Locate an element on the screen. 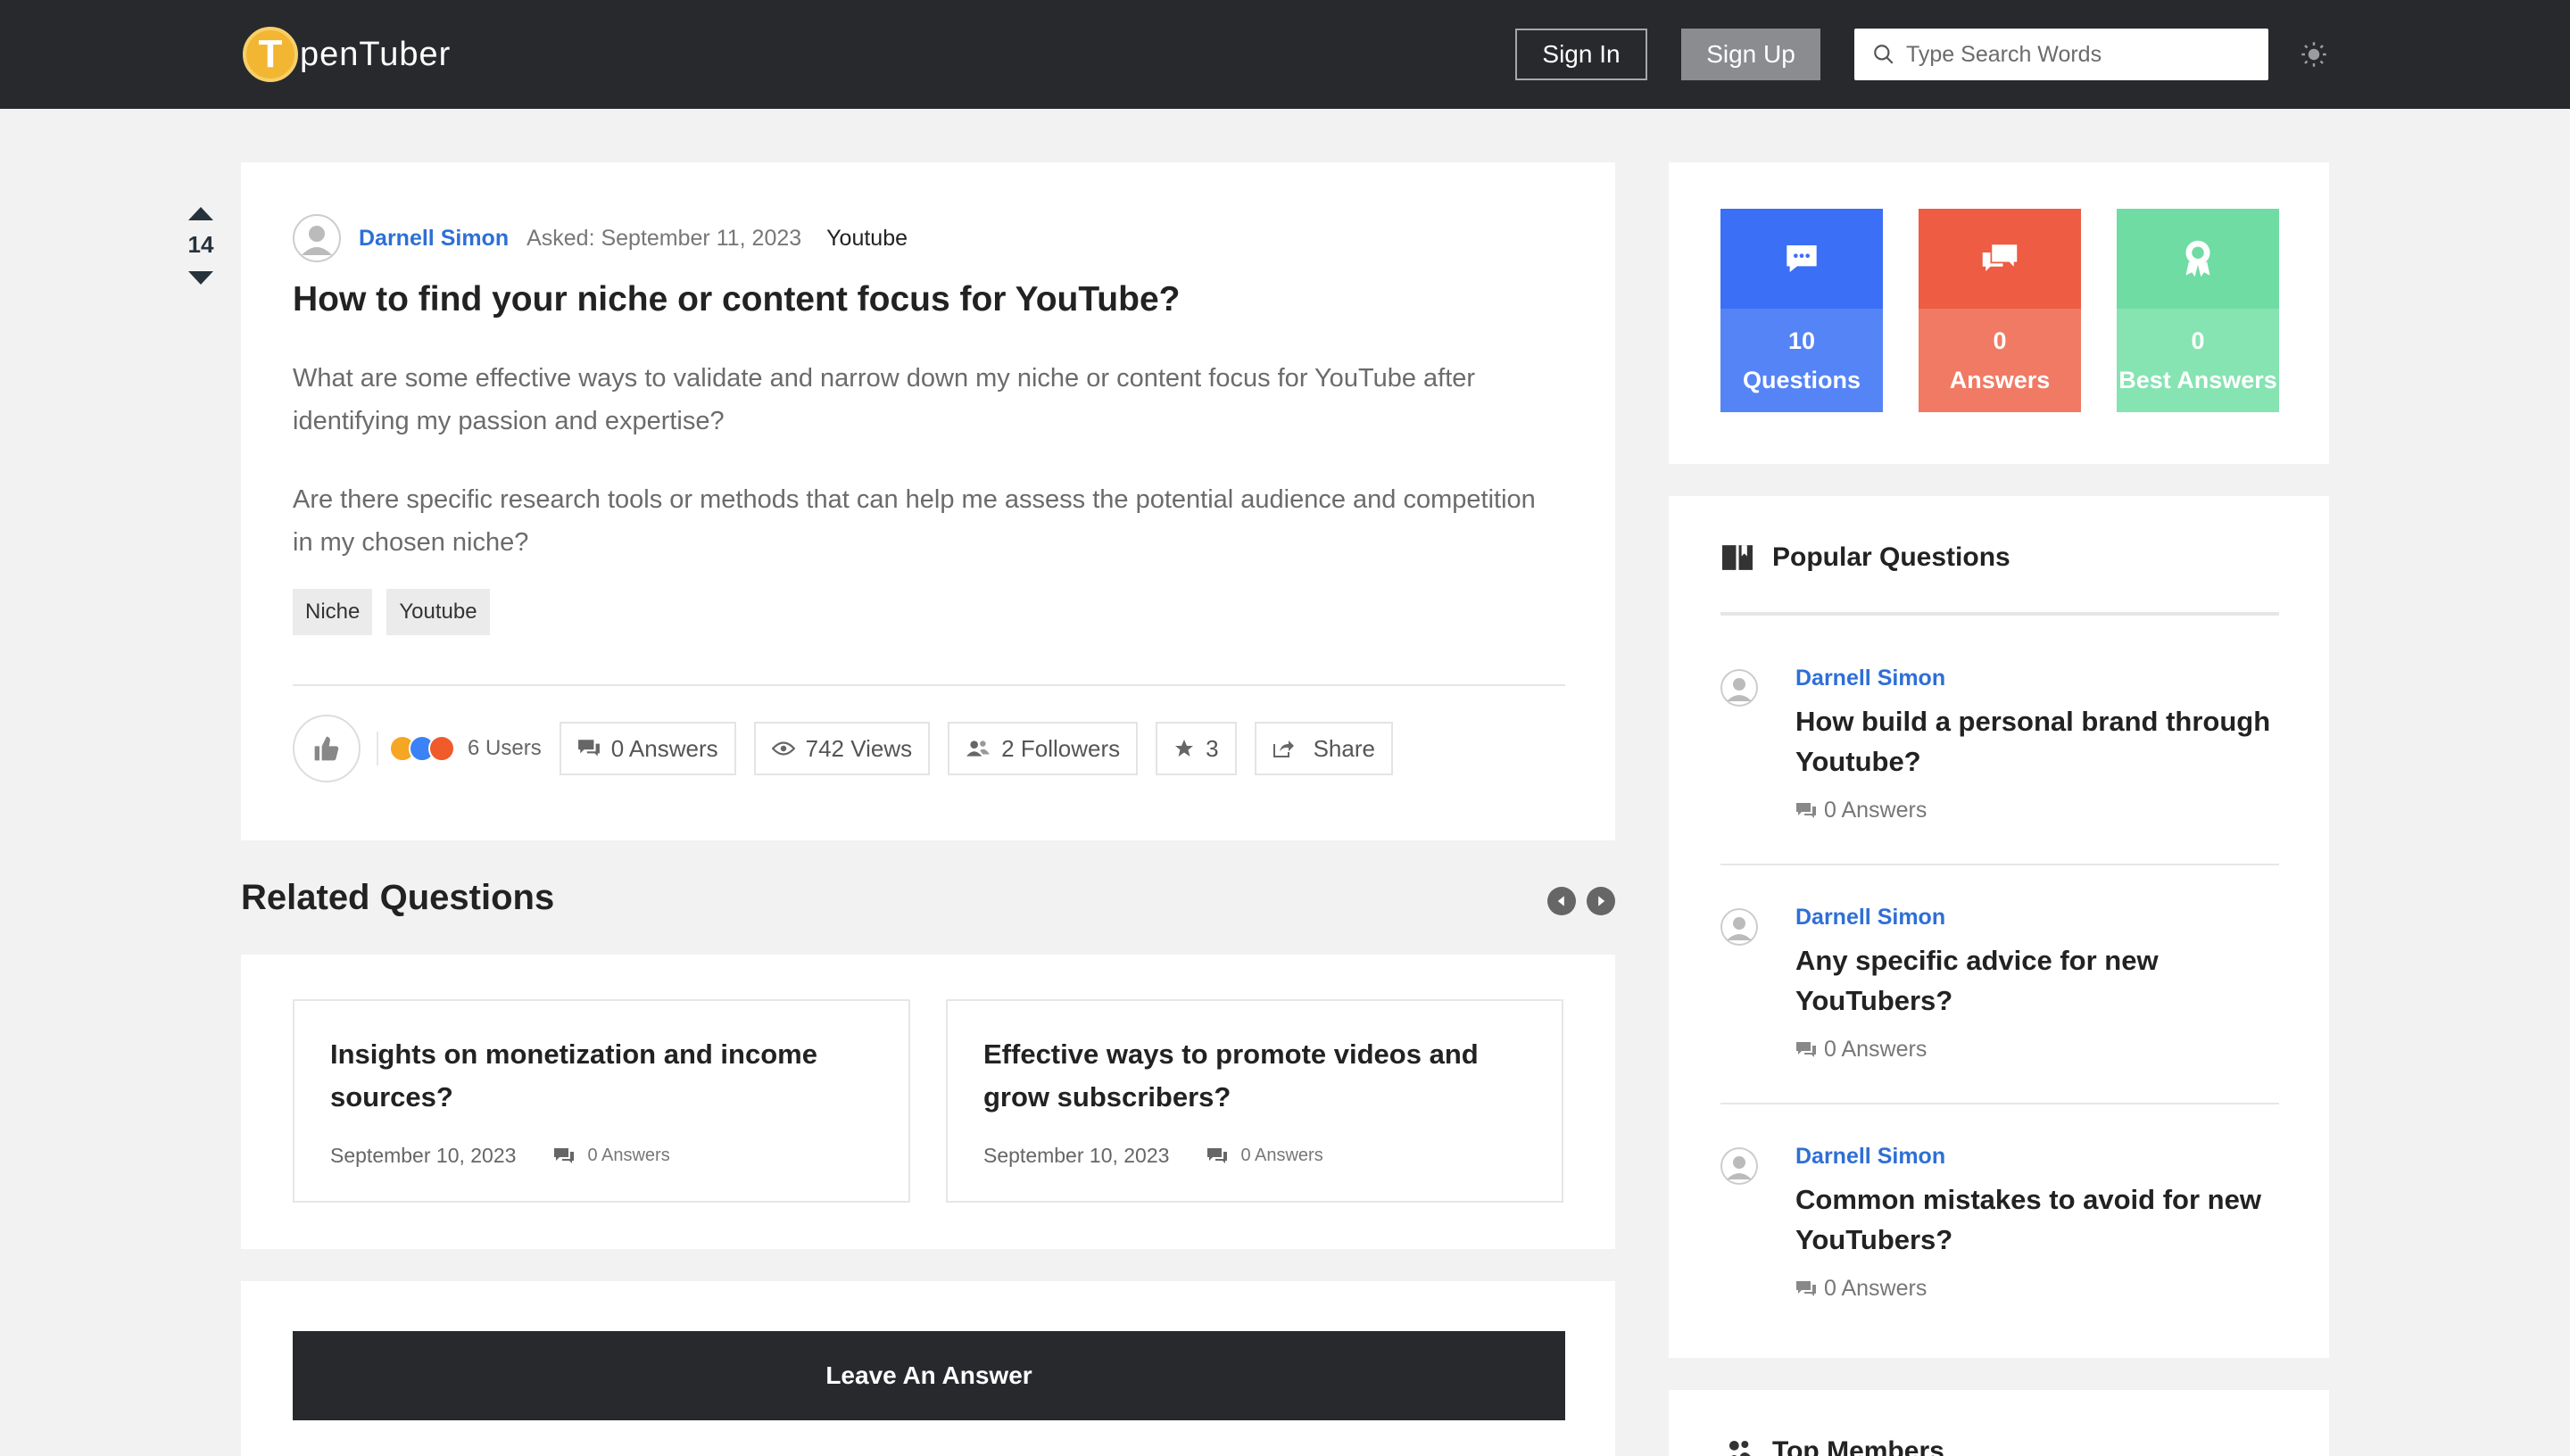 The height and width of the screenshot is (1456, 2570). views-count: 742 is located at coordinates (825, 748).